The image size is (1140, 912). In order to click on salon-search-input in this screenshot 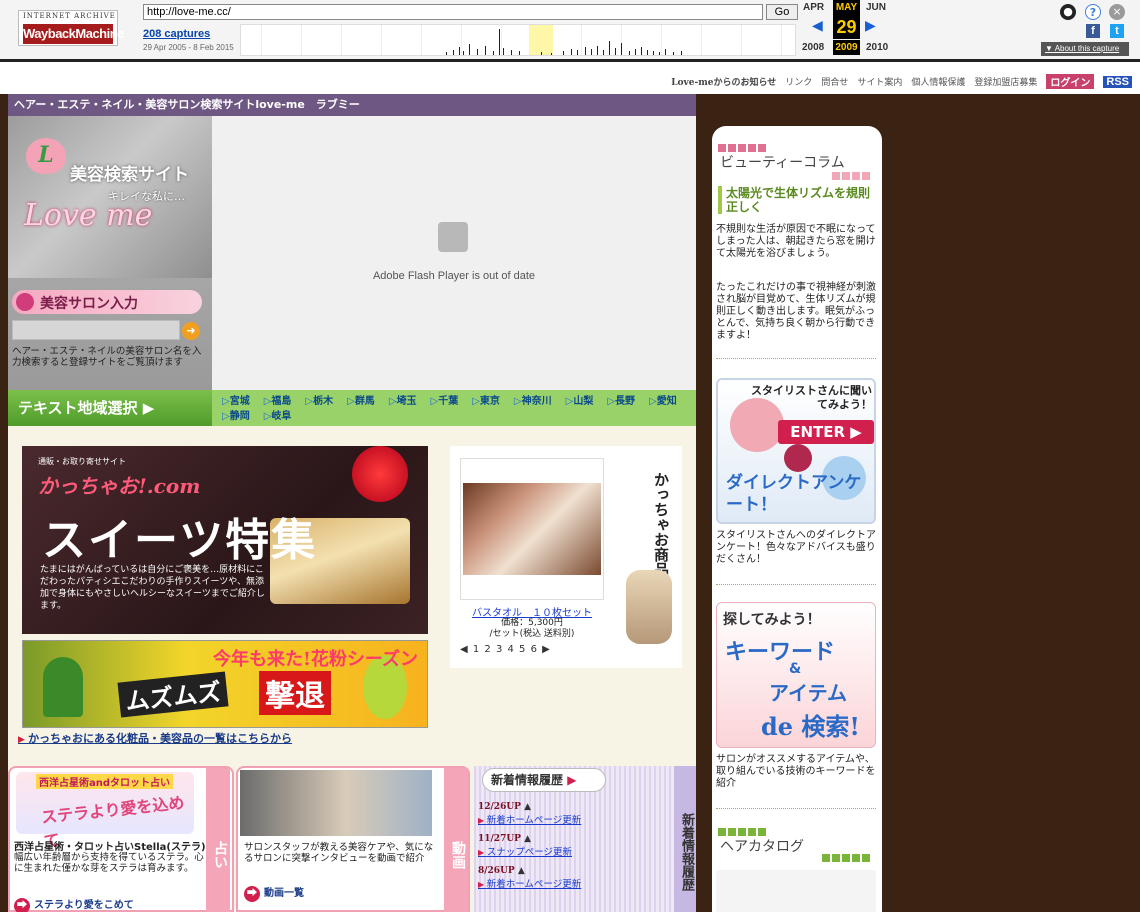, I will do `click(96, 330)`.